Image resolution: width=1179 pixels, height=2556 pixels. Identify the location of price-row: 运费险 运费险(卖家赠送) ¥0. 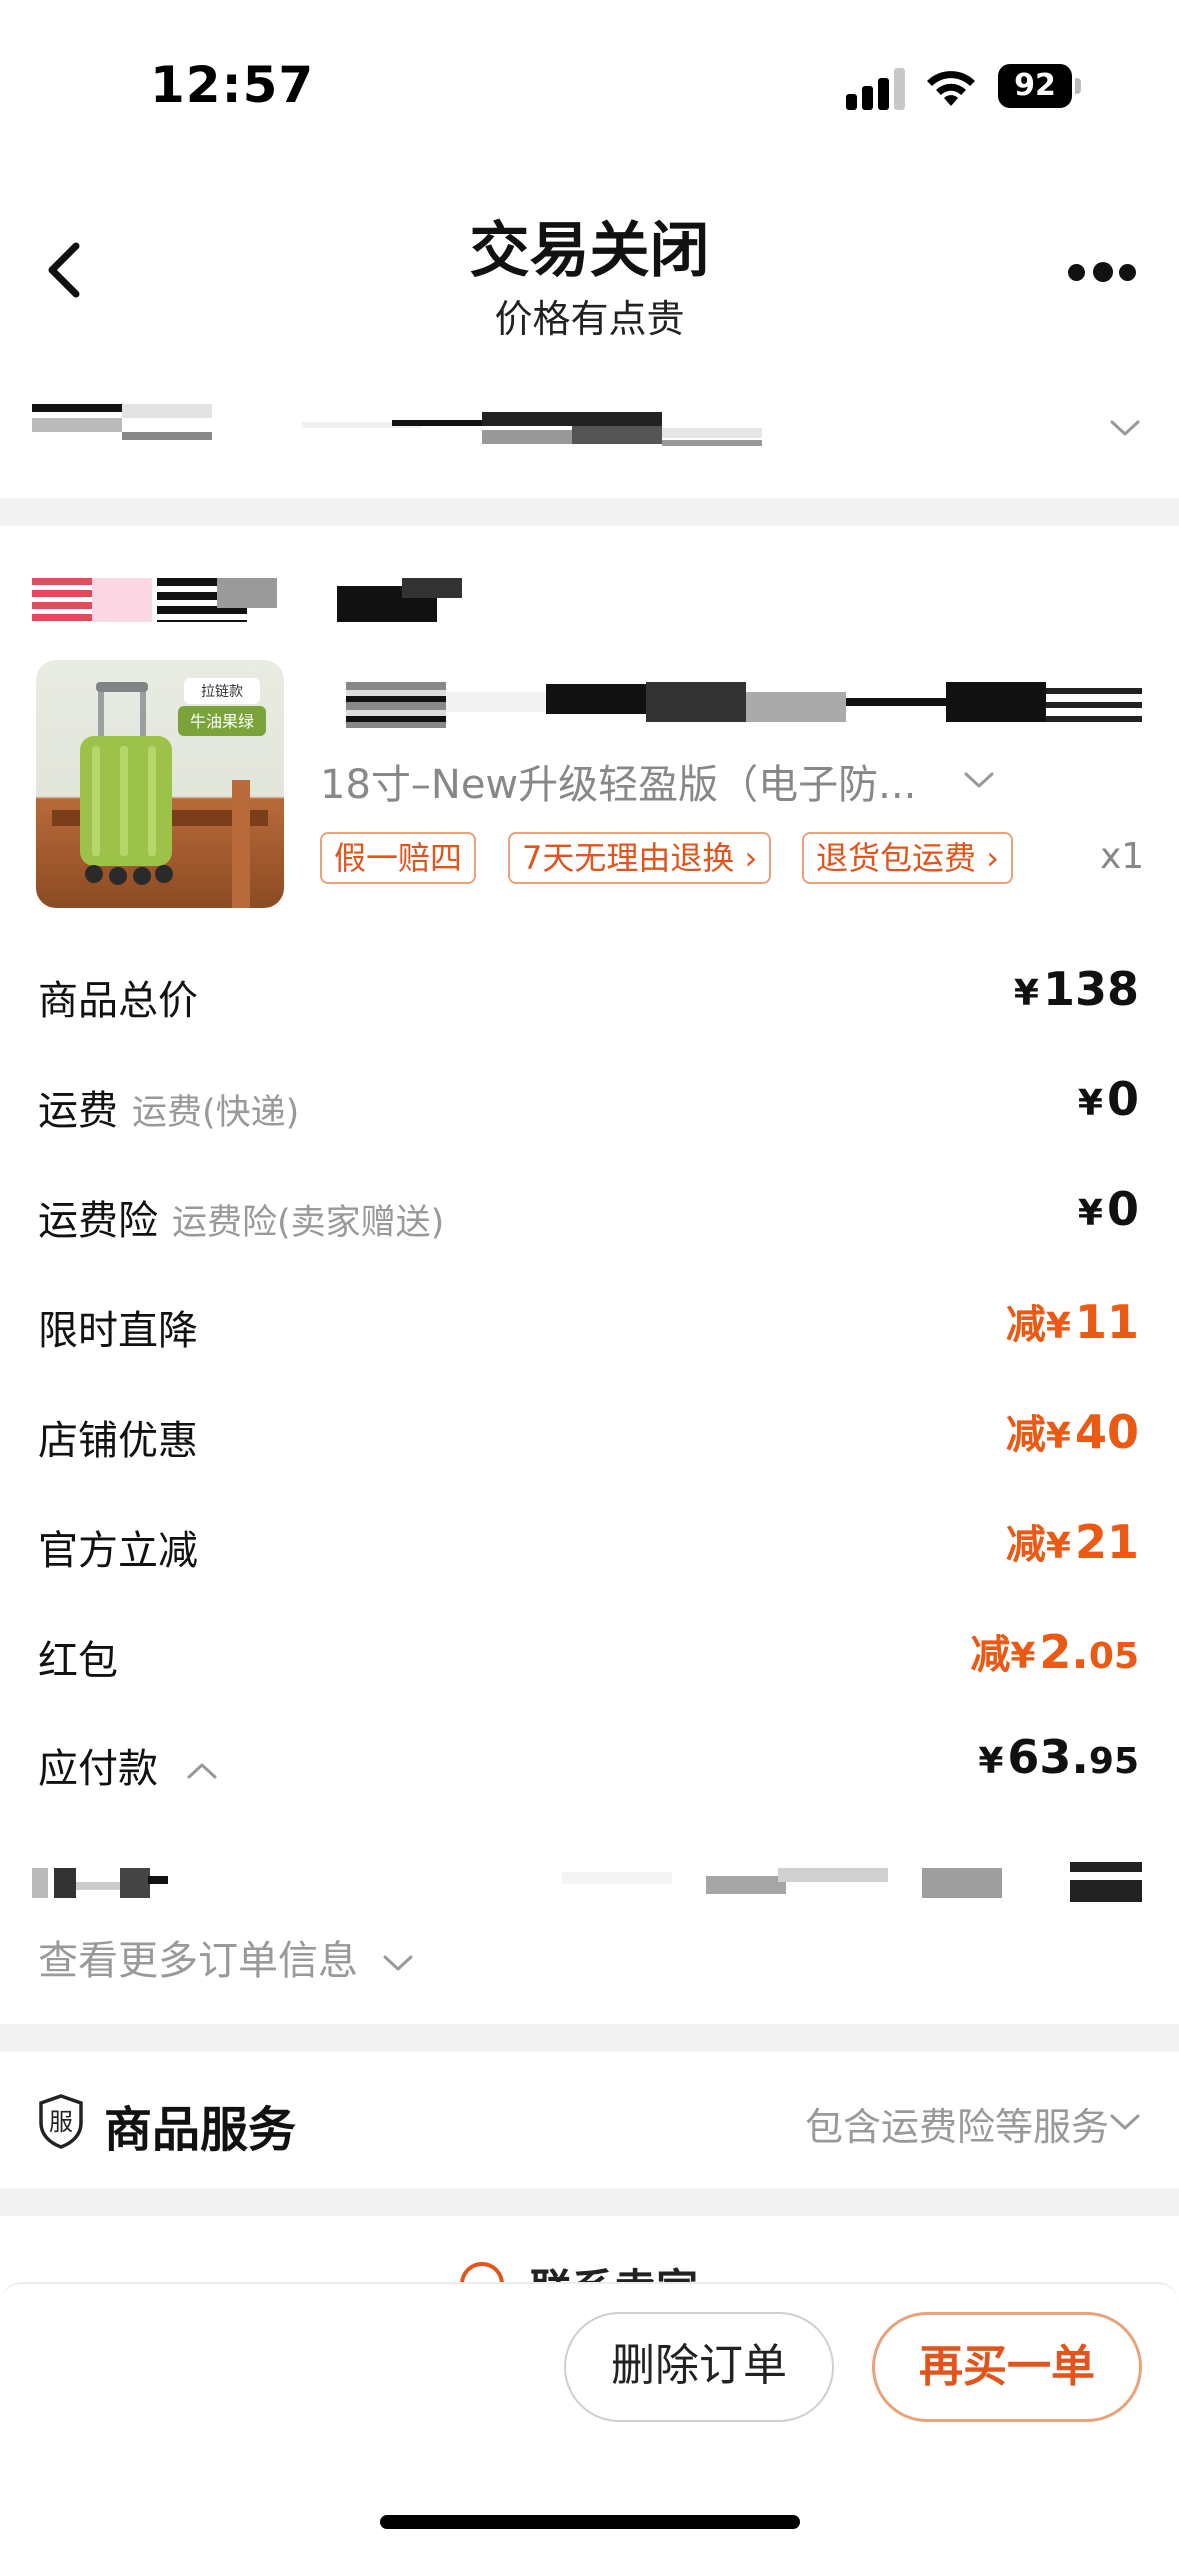
(589, 1218).